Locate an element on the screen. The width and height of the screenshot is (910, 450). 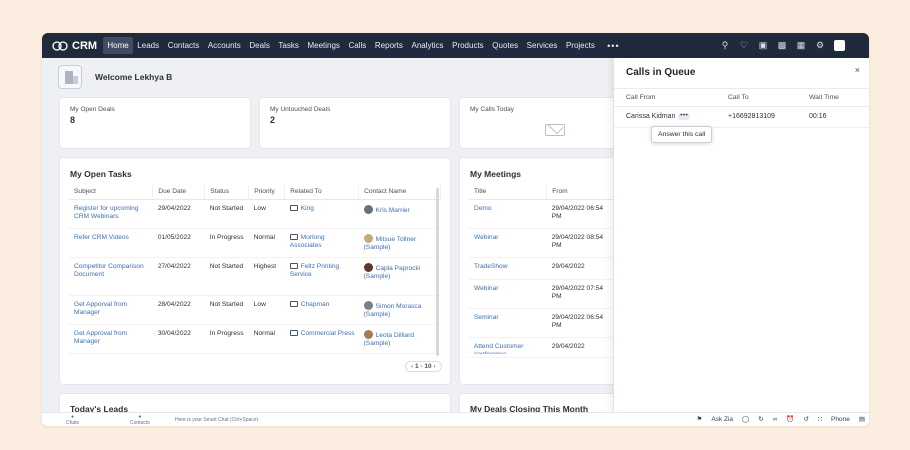
task-contact: Capla Paprocki (Sample) is located at coordinates (399, 276).